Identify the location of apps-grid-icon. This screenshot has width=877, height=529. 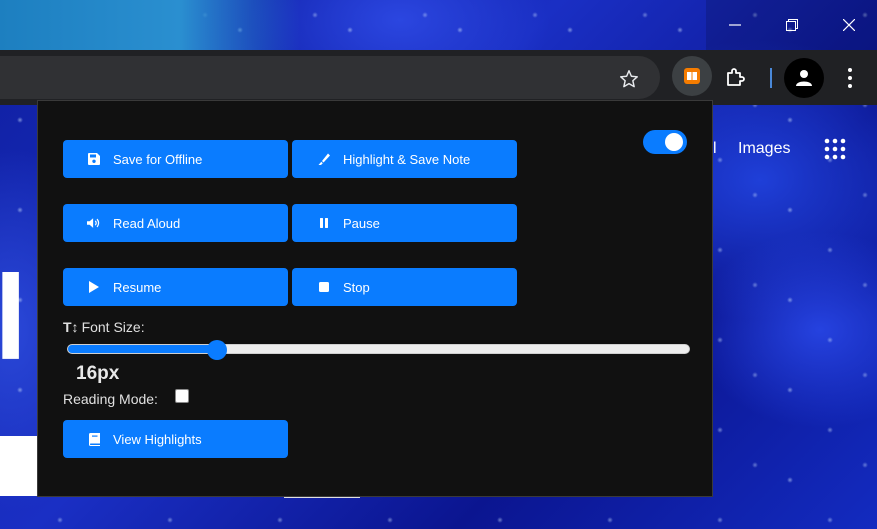
(835, 149).